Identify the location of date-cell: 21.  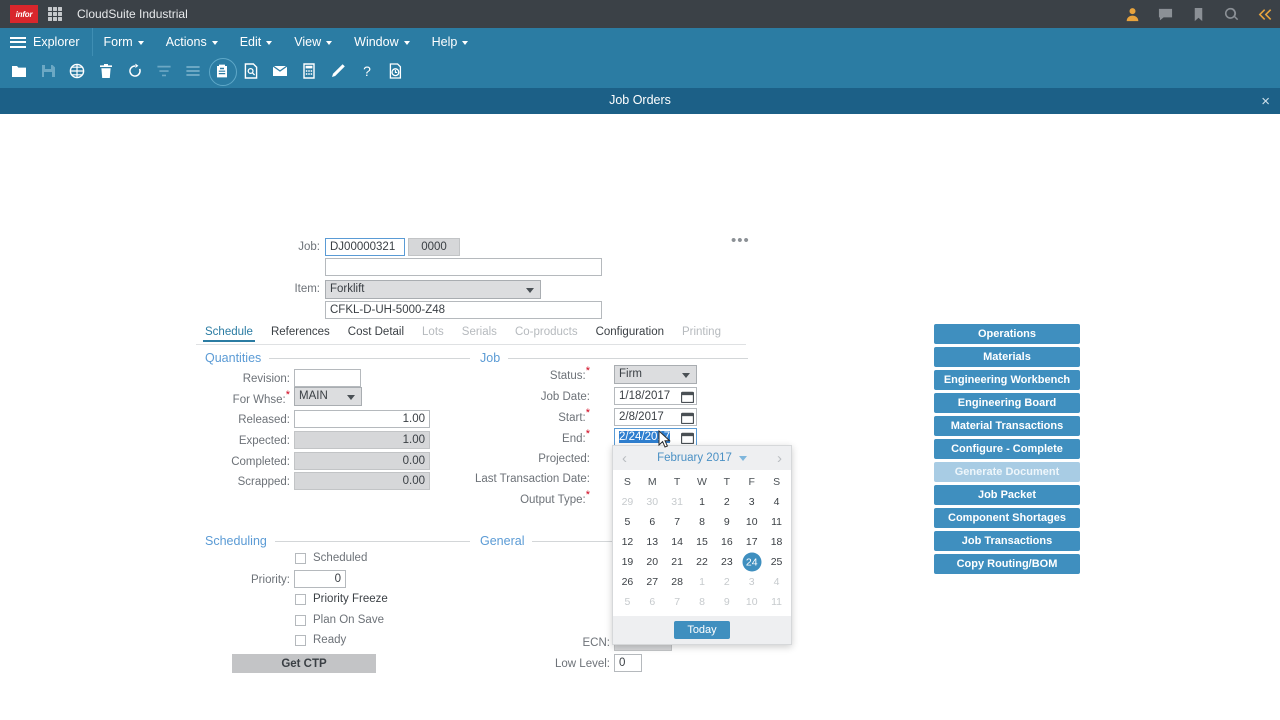
(677, 562).